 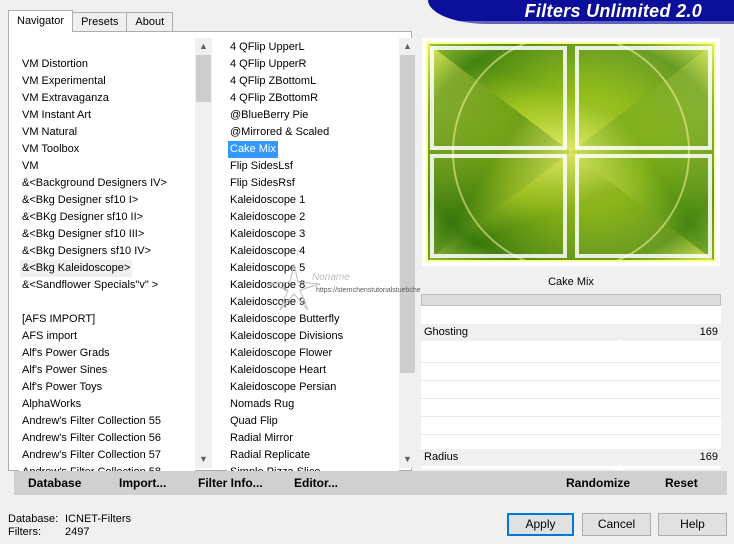 I want to click on list-item: Radial Replicate, so click(x=313, y=455).